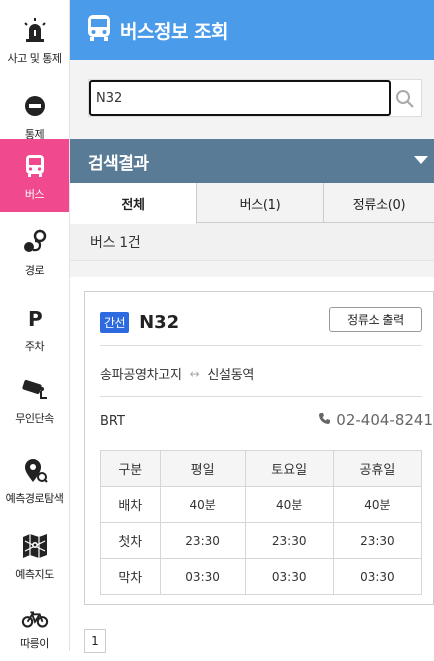 The image size is (434, 661). Describe the element at coordinates (130, 576) in the screenshot. I see `row-header: 막차` at that location.